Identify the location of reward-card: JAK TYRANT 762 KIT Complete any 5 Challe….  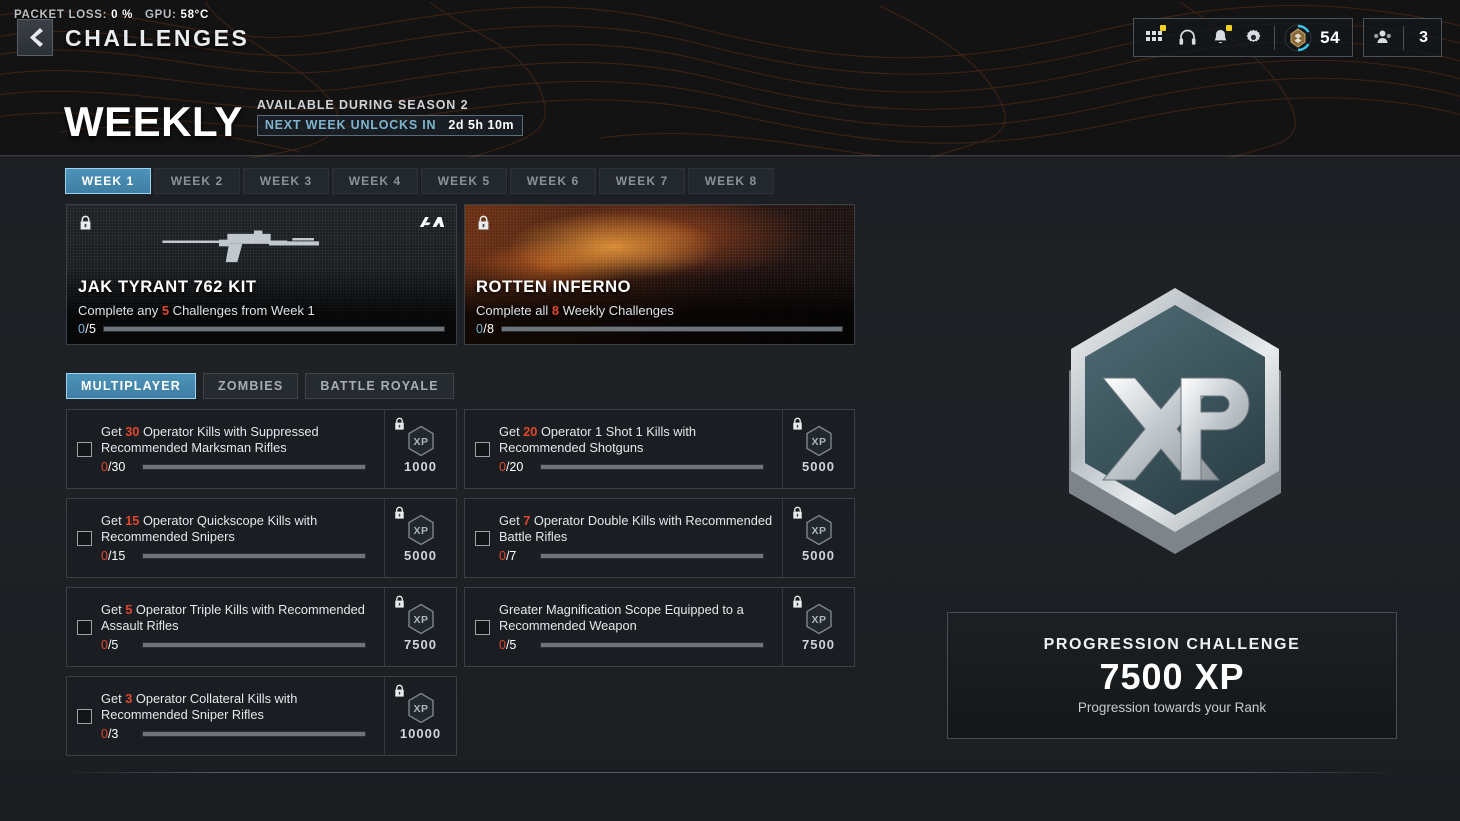
(261, 274).